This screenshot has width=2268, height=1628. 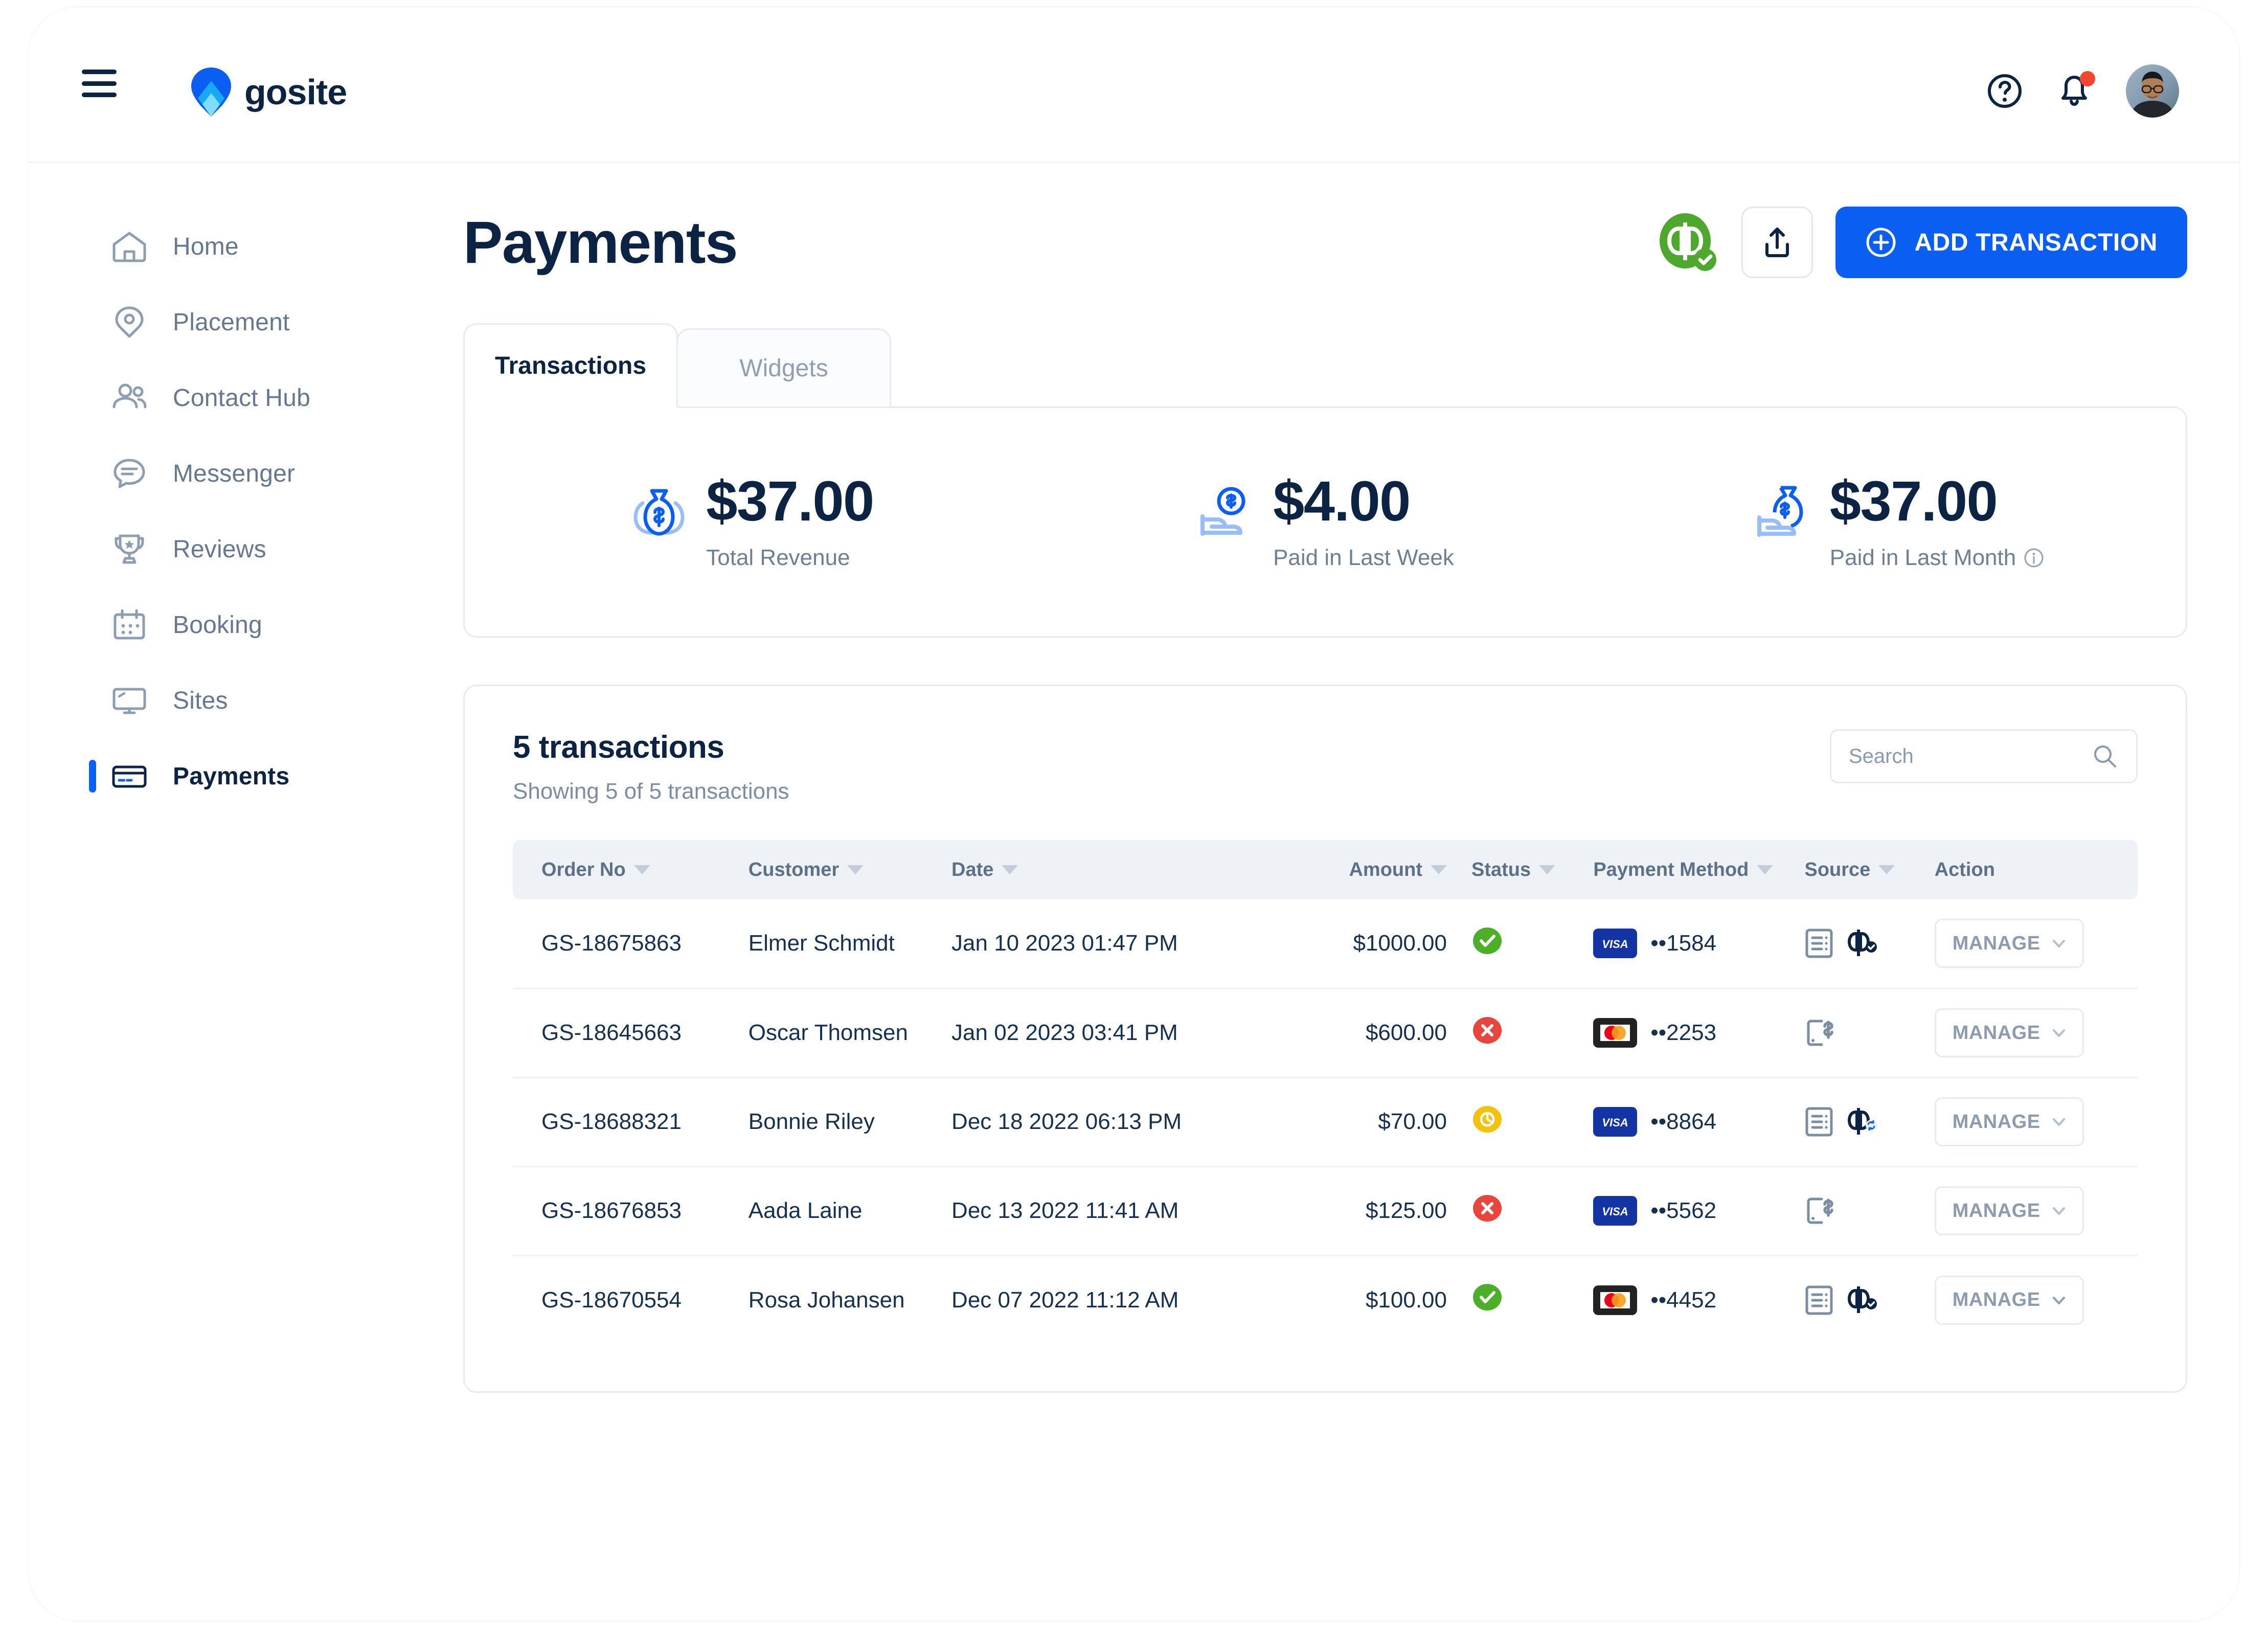 What do you see at coordinates (1122, 869) in the screenshot?
I see `column-date: Date` at bounding box center [1122, 869].